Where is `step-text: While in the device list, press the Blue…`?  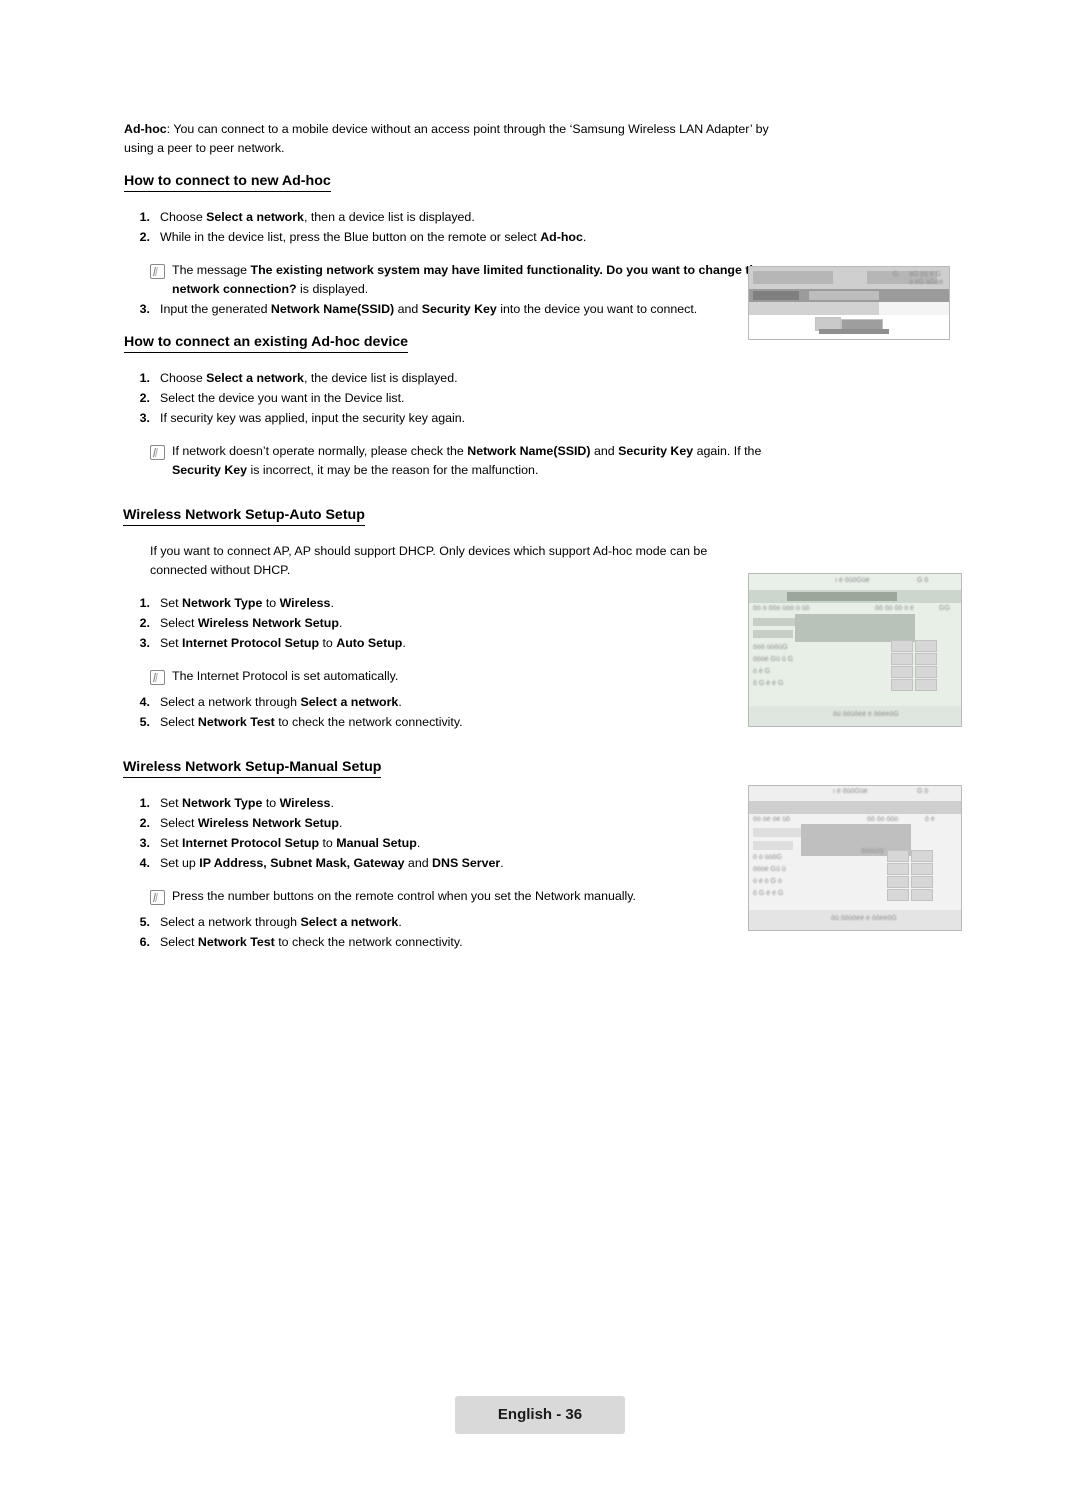
step-text: While in the device list, press the Blue… is located at coordinates (373, 237).